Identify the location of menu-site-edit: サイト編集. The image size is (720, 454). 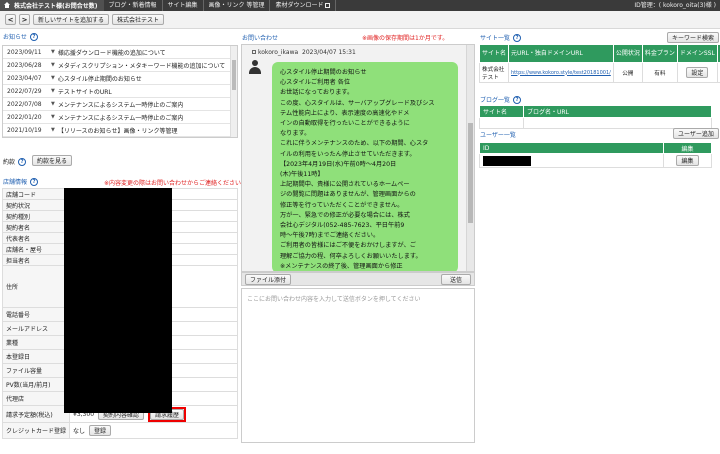
(183, 5).